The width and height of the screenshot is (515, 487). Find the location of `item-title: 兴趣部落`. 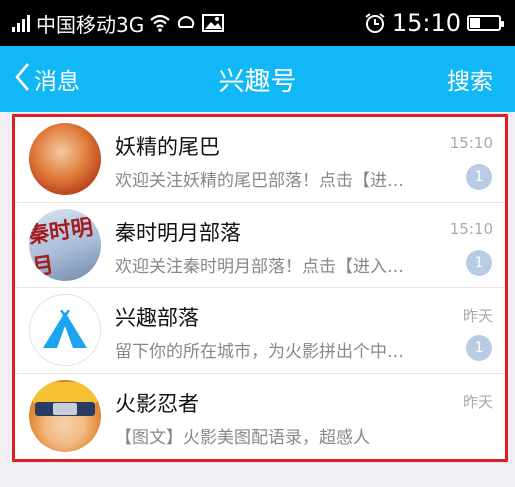

item-title: 兴趣部落 is located at coordinates (157, 318).